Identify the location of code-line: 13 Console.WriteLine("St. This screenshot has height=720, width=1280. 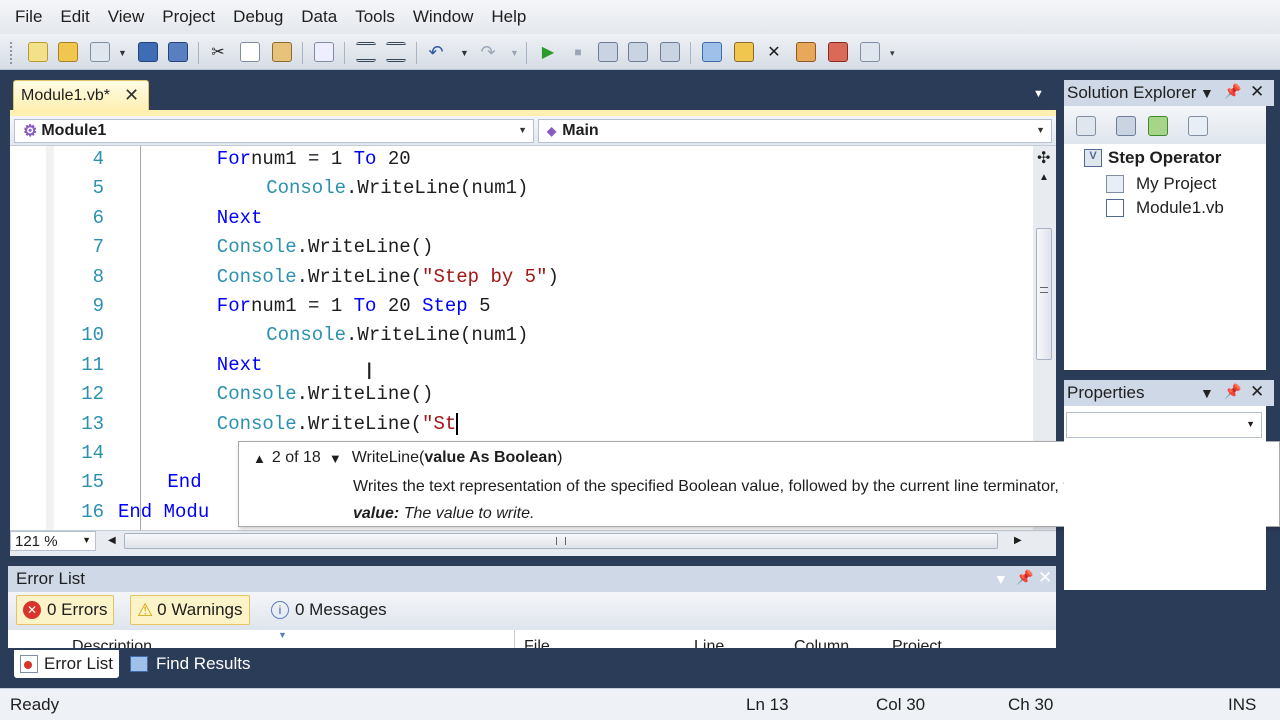
(521, 424).